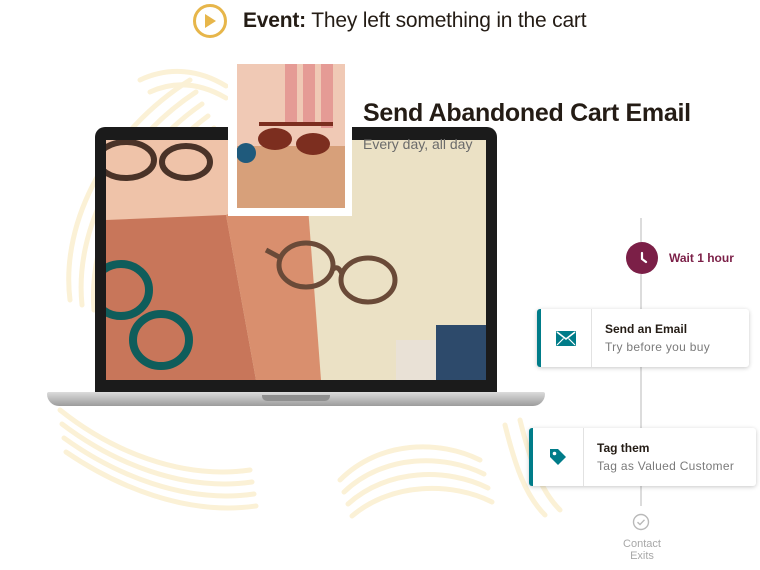  What do you see at coordinates (558, 457) in the screenshot?
I see `tag-icon` at bounding box center [558, 457].